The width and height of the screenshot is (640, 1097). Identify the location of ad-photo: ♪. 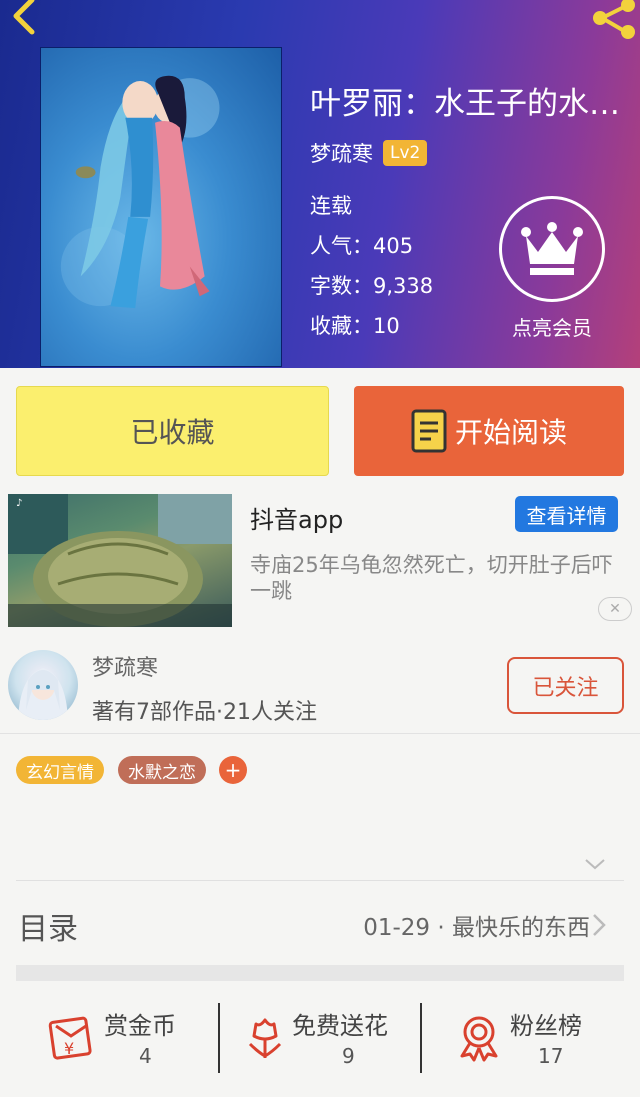
(120, 560).